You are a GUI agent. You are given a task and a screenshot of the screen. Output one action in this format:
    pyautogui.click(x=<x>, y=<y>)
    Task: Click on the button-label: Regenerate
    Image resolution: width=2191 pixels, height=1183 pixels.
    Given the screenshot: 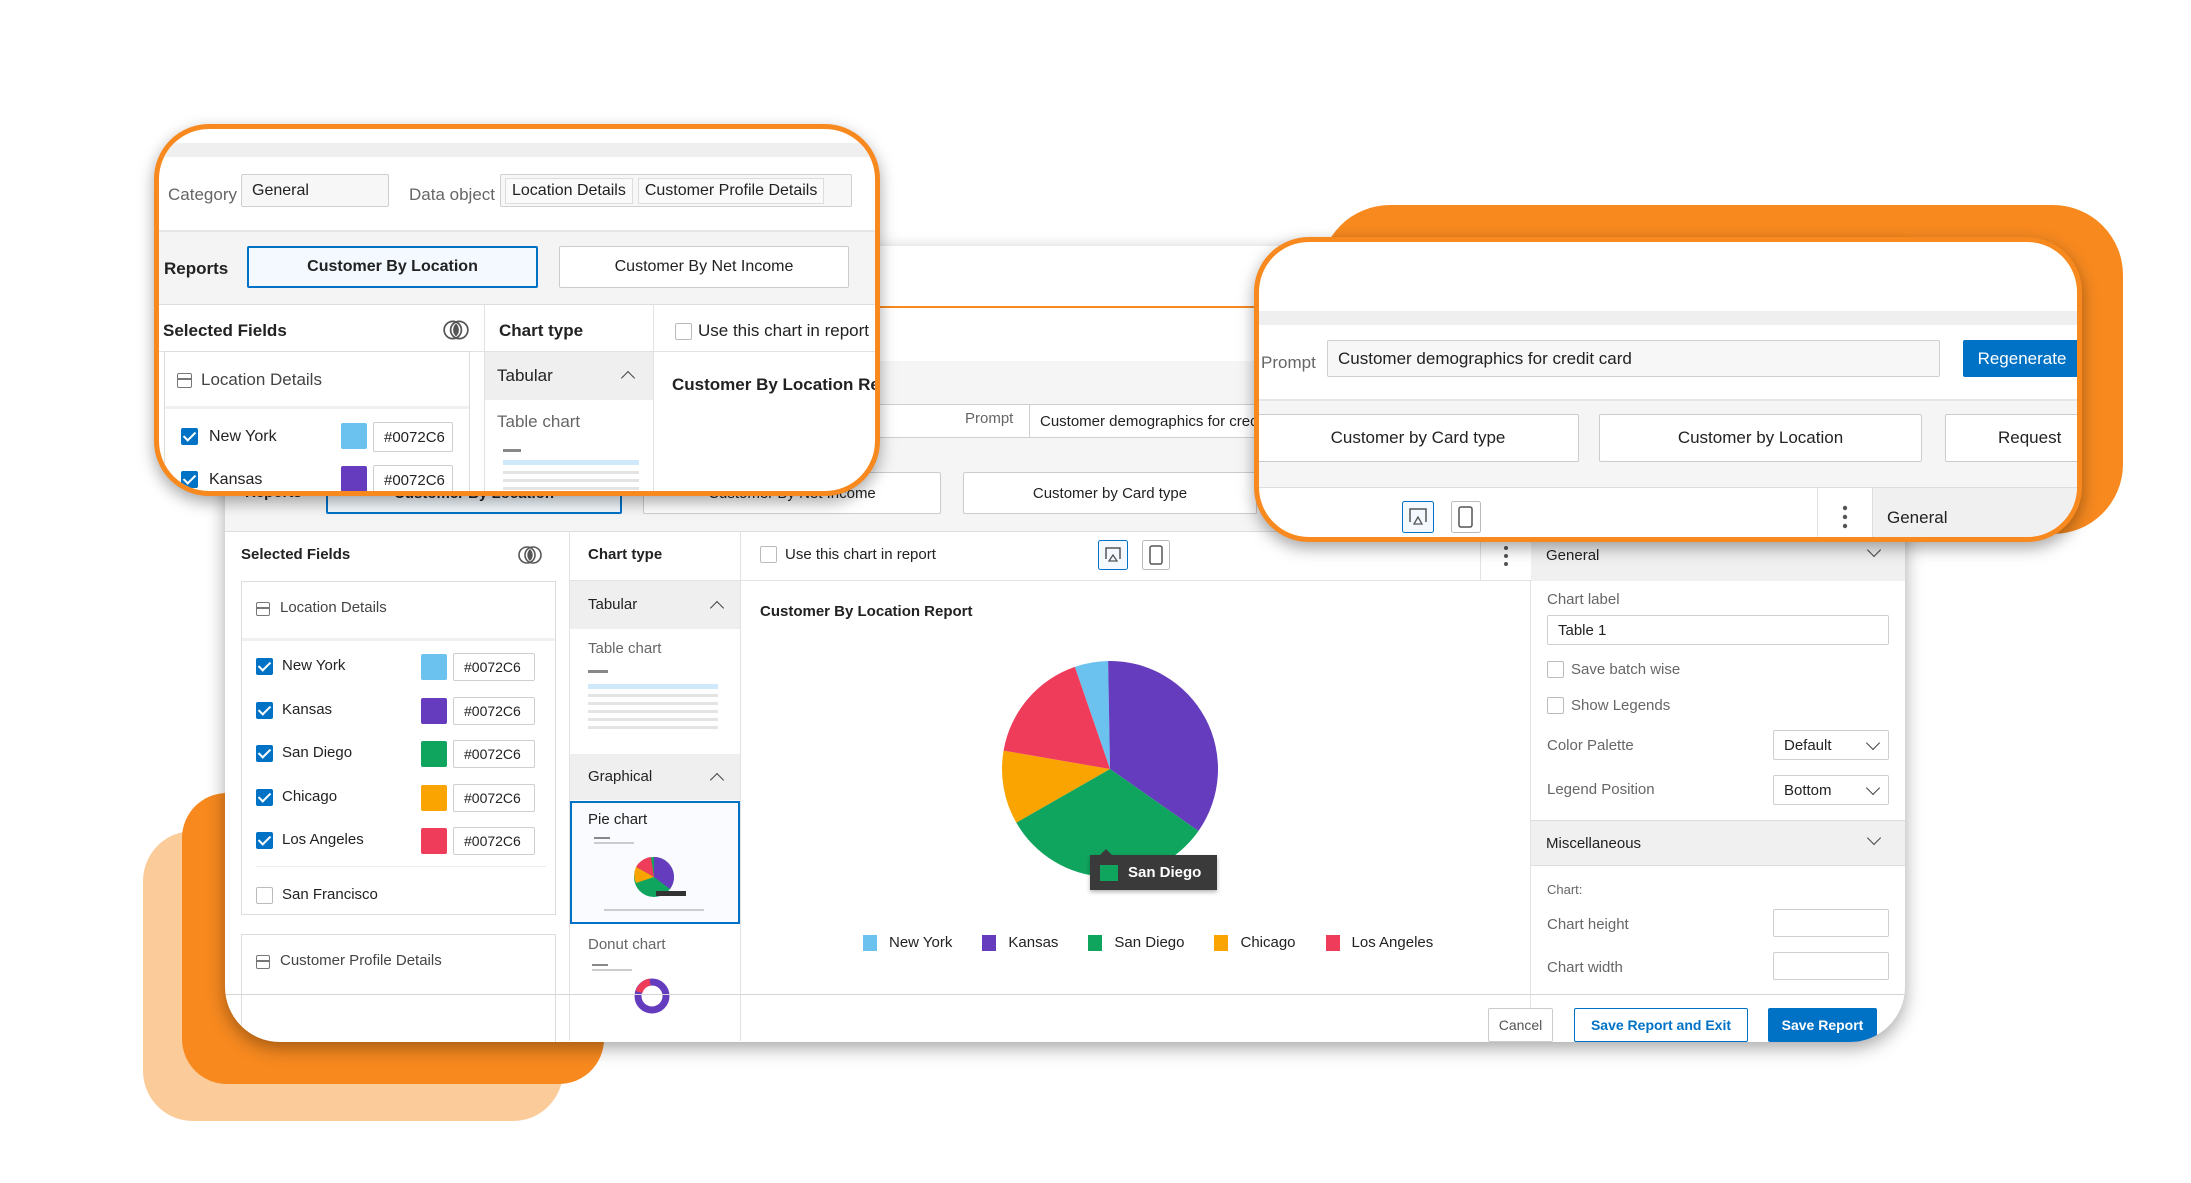 What is the action you would take?
    pyautogui.click(x=2022, y=358)
    